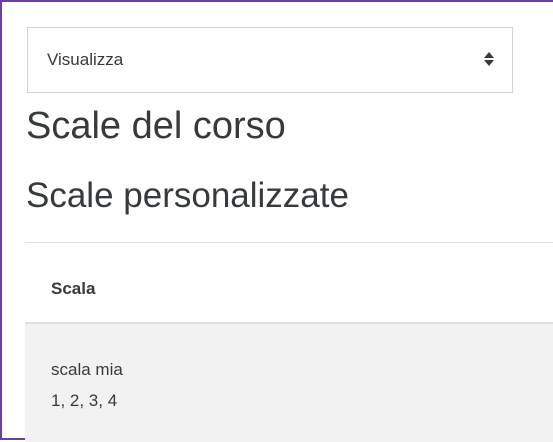  Describe the element at coordinates (73, 288) in the screenshot. I see `column-header-scala: Scala` at that location.